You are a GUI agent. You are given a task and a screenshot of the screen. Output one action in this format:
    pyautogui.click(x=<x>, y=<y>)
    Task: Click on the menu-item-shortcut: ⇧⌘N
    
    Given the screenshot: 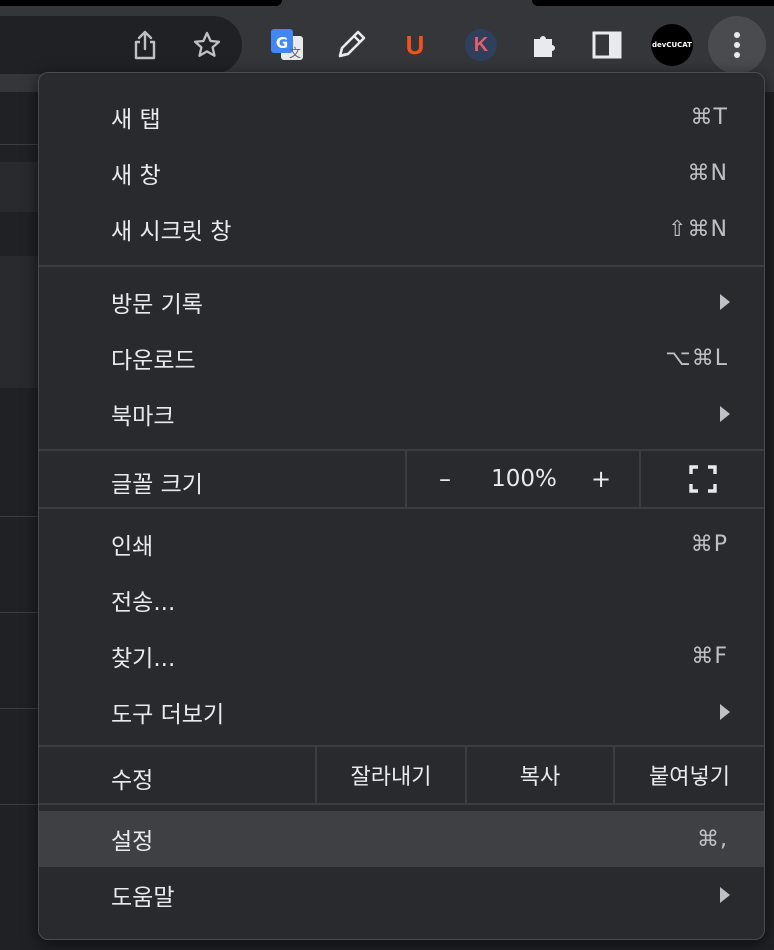 What is the action you would take?
    pyautogui.click(x=698, y=229)
    